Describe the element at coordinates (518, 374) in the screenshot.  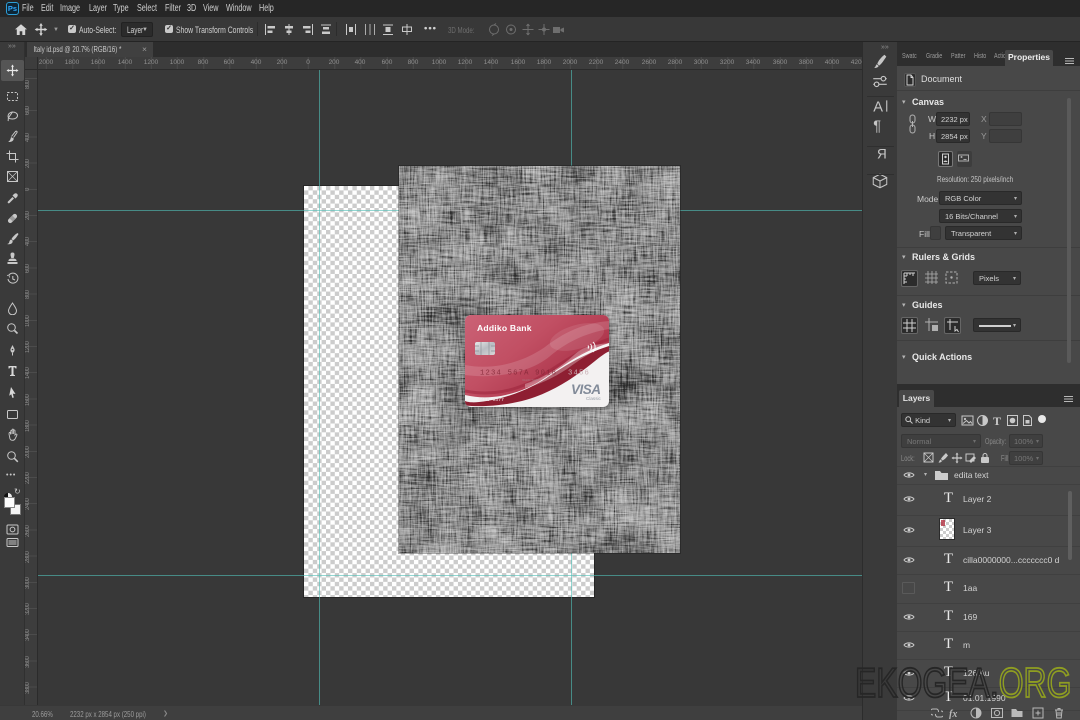
I see `svg-text: 1234 567A 9016` at that location.